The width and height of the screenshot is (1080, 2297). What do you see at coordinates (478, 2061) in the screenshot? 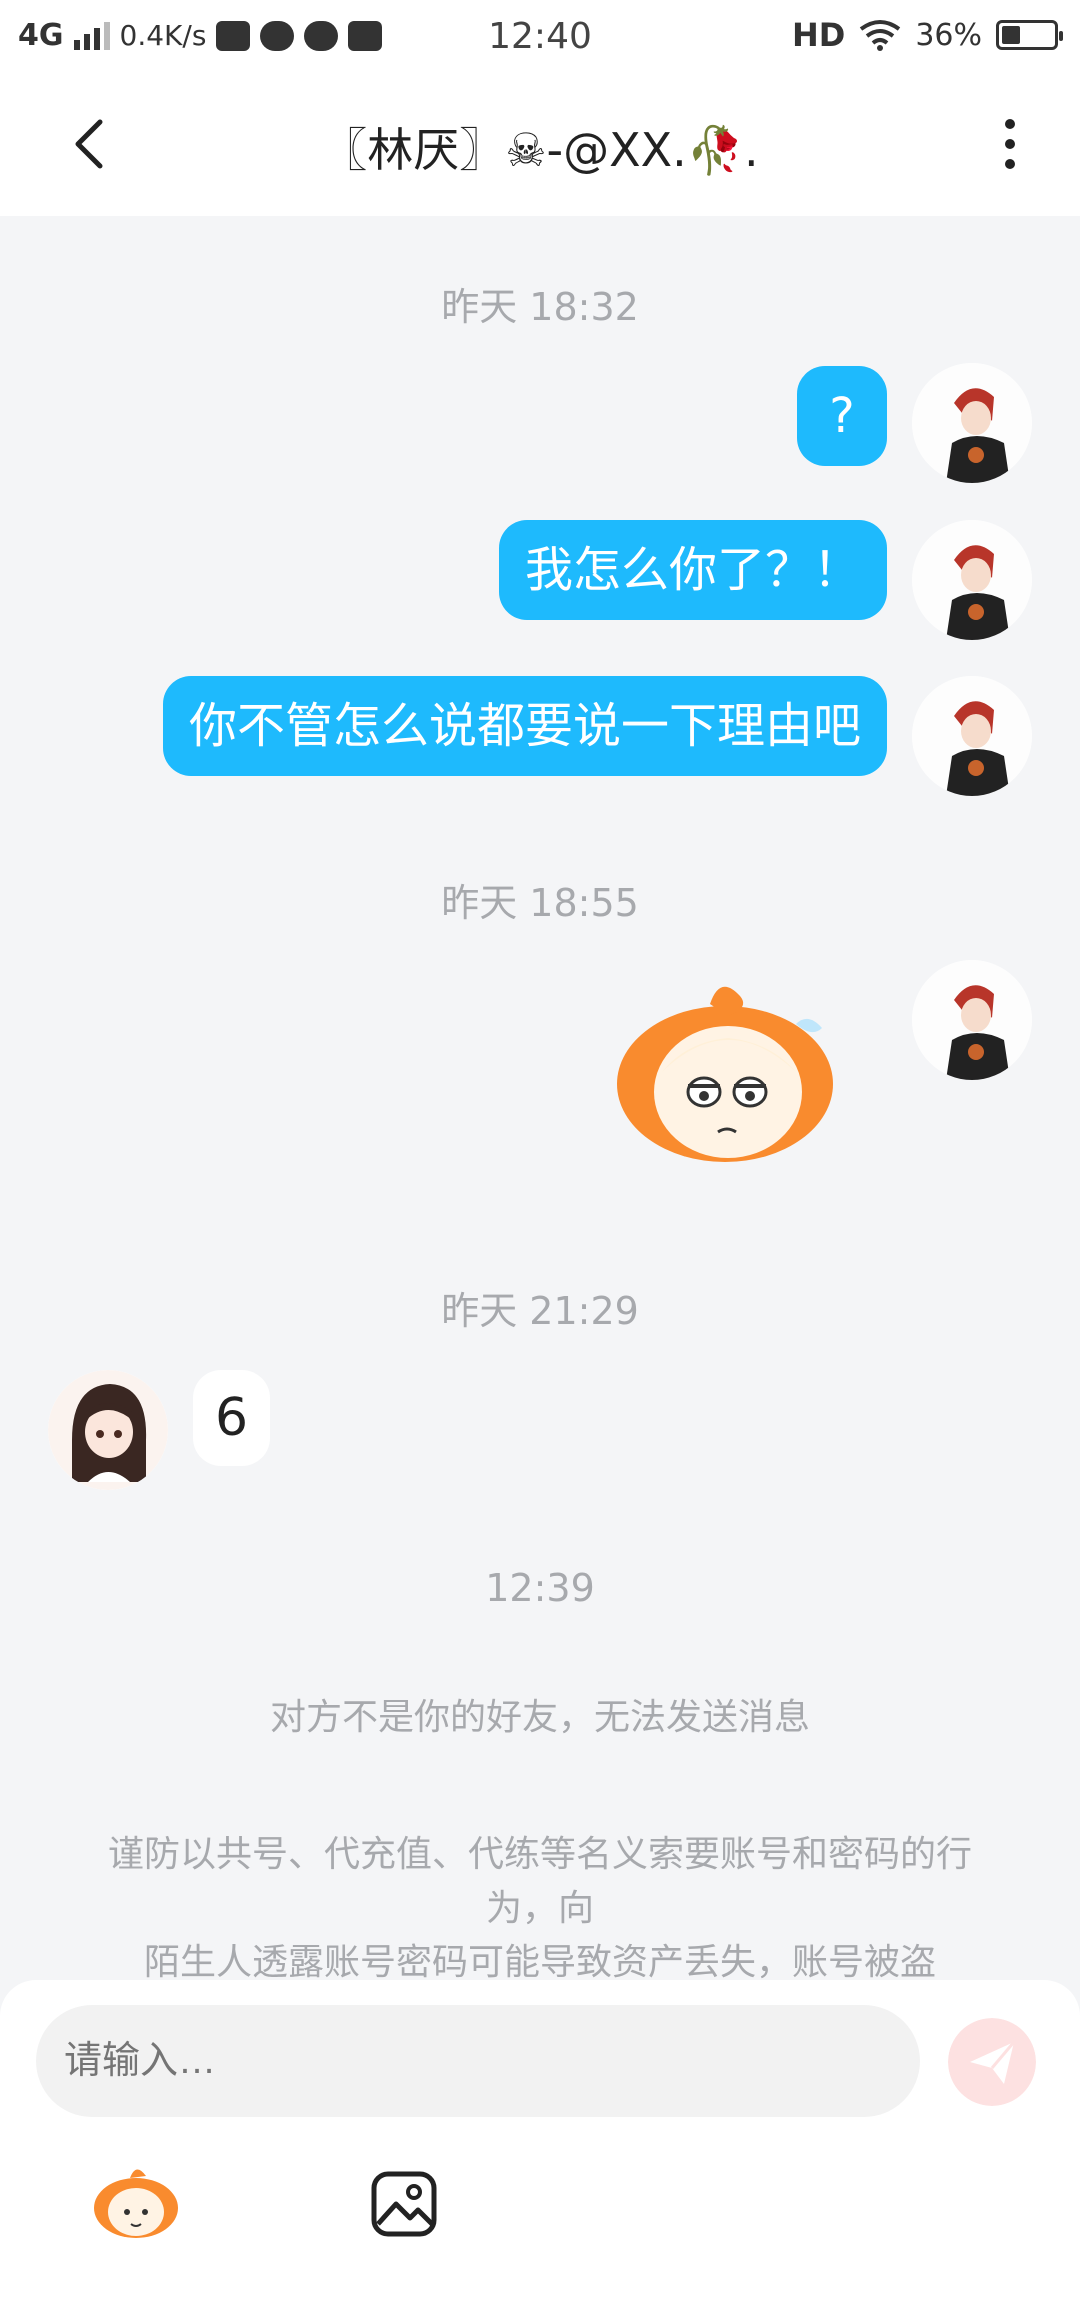
I see `message-input` at bounding box center [478, 2061].